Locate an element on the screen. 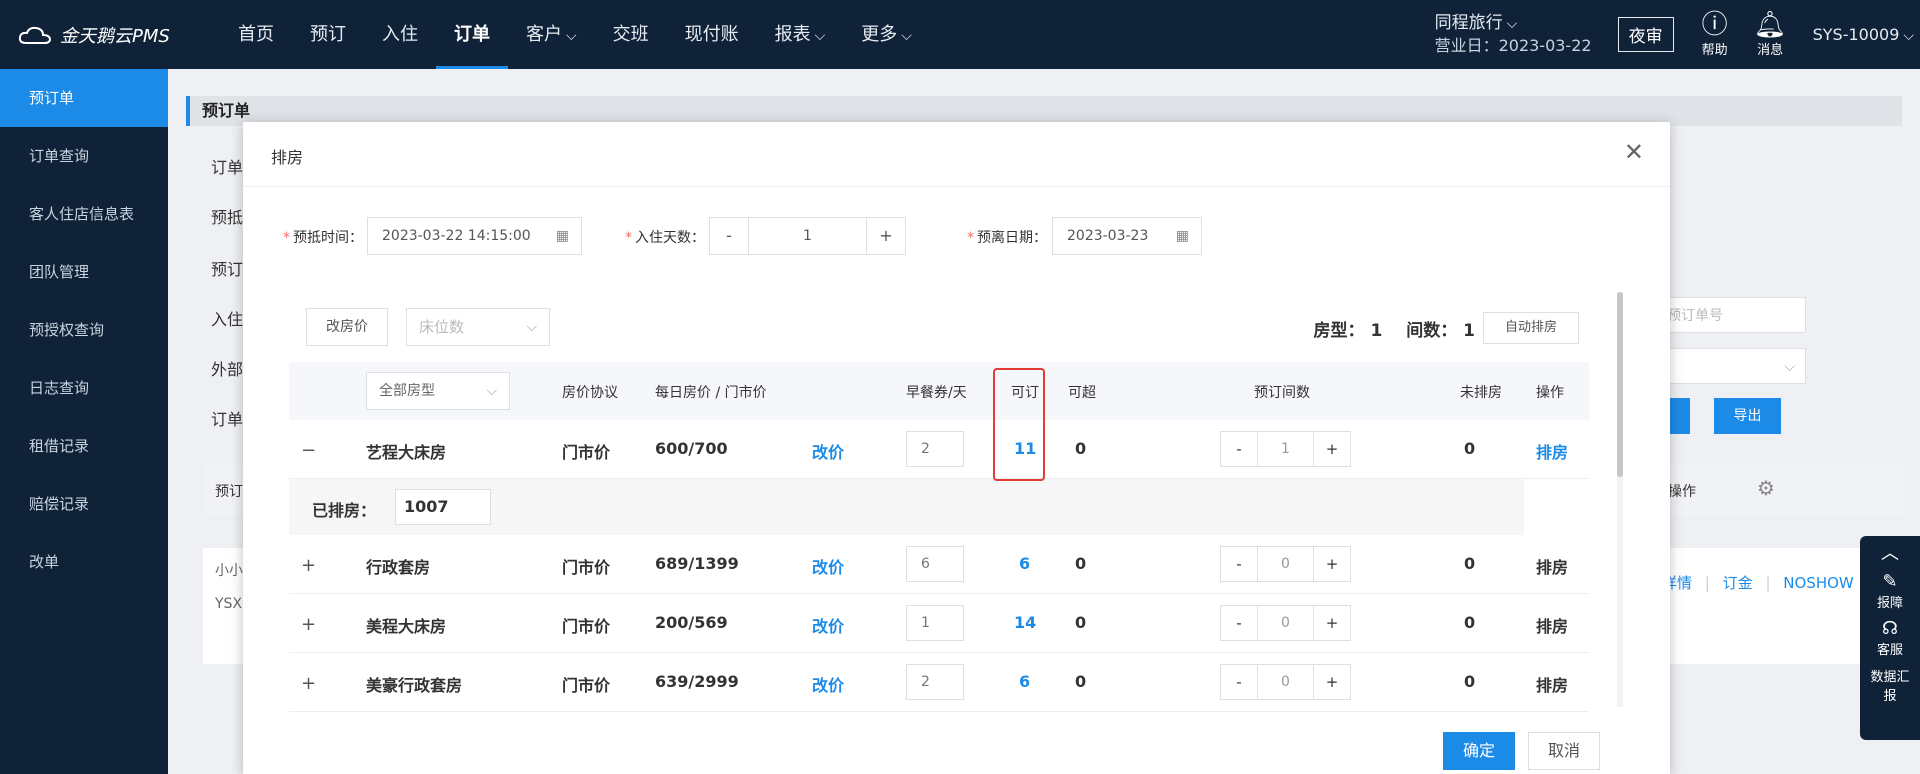 Image resolution: width=1920 pixels, height=774 pixels. rate-plan: 门市价 is located at coordinates (586, 452).